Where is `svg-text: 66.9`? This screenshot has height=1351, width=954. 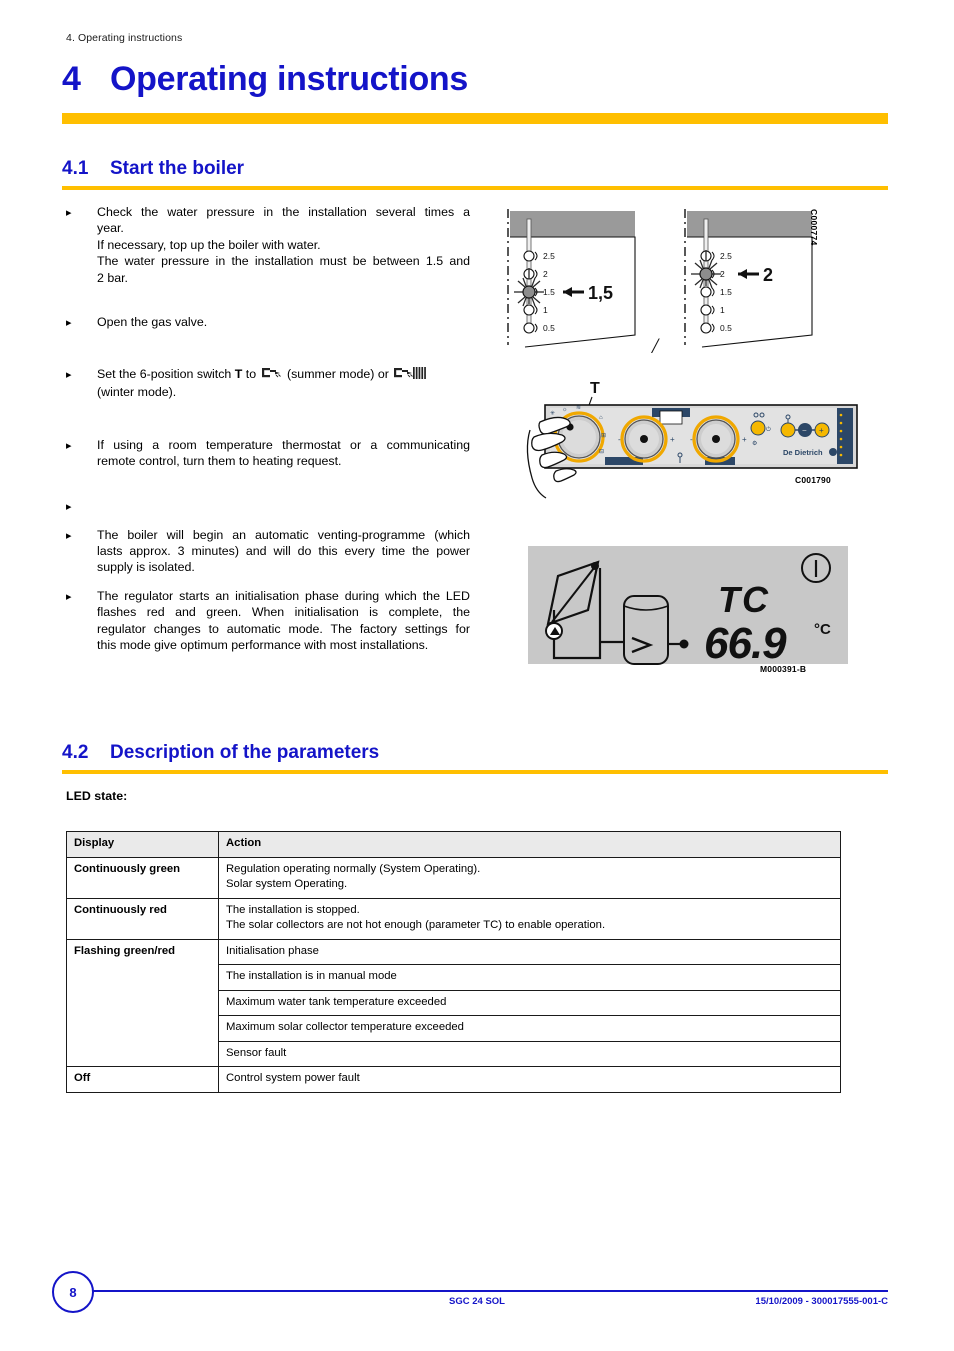
svg-text: 66.9 is located at coordinates (745, 643).